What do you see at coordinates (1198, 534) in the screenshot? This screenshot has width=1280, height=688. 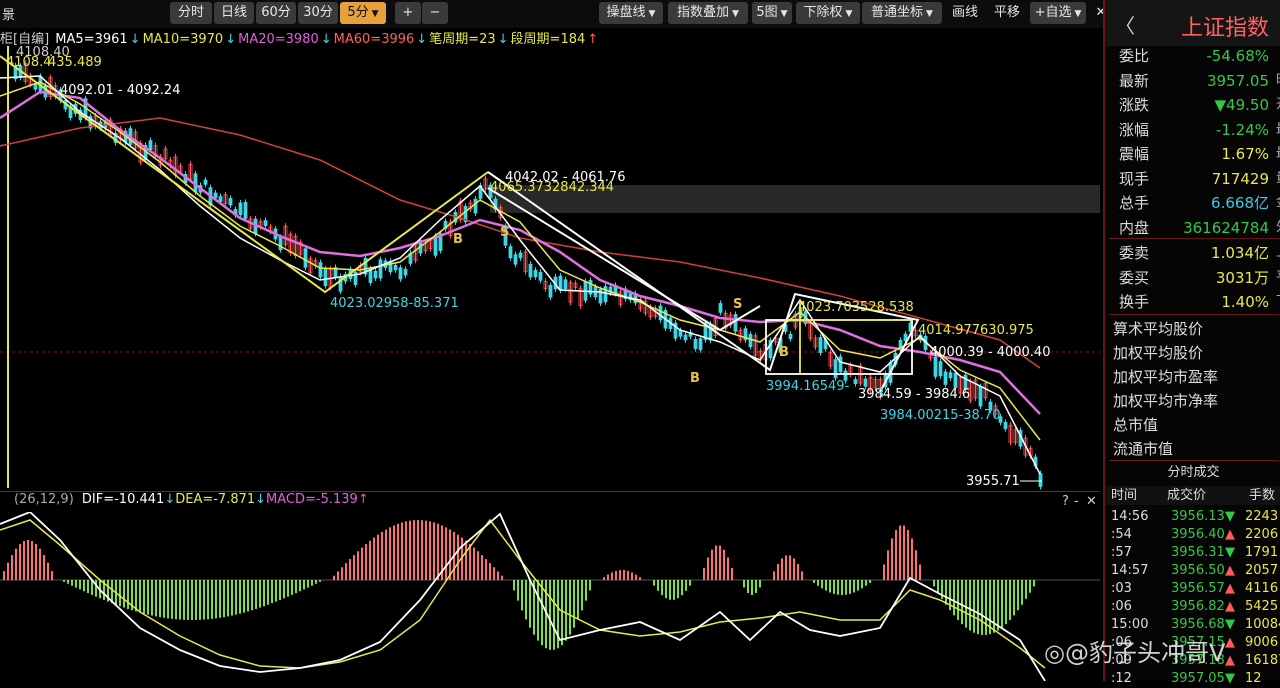 I see `trade-price: 3956.40` at bounding box center [1198, 534].